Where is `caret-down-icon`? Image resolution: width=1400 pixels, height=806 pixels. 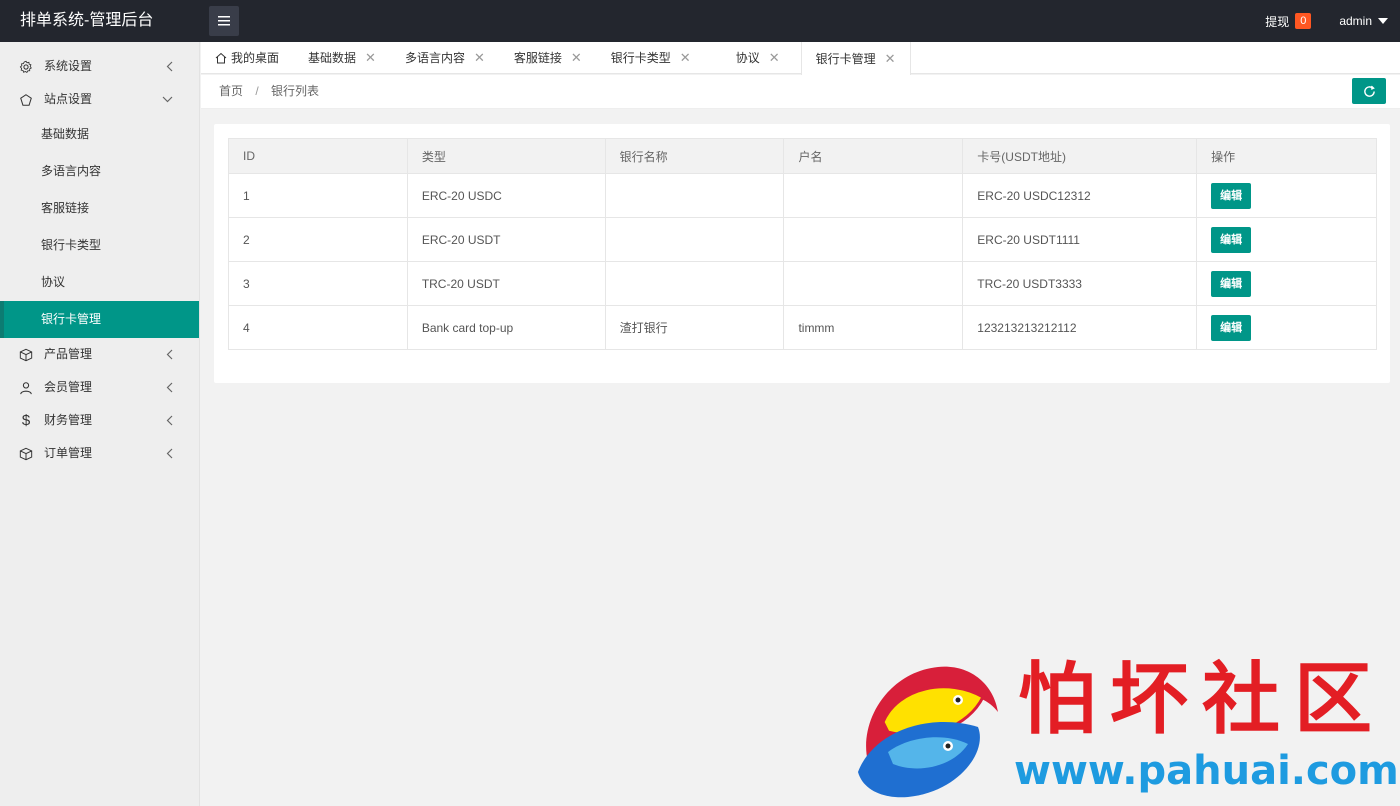 caret-down-icon is located at coordinates (1383, 21).